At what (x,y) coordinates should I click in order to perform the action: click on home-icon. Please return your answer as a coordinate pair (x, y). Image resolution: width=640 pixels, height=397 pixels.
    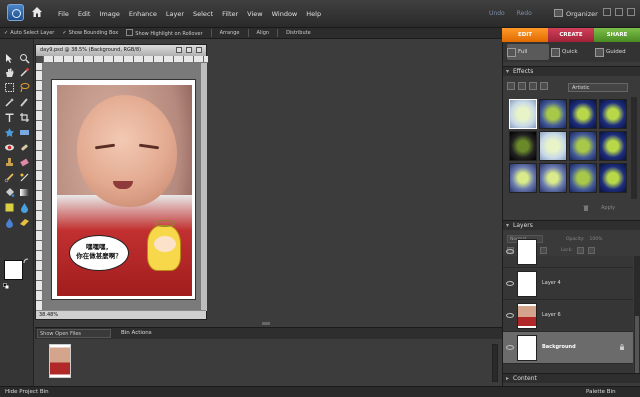
    Looking at the image, I should click on (37, 12).